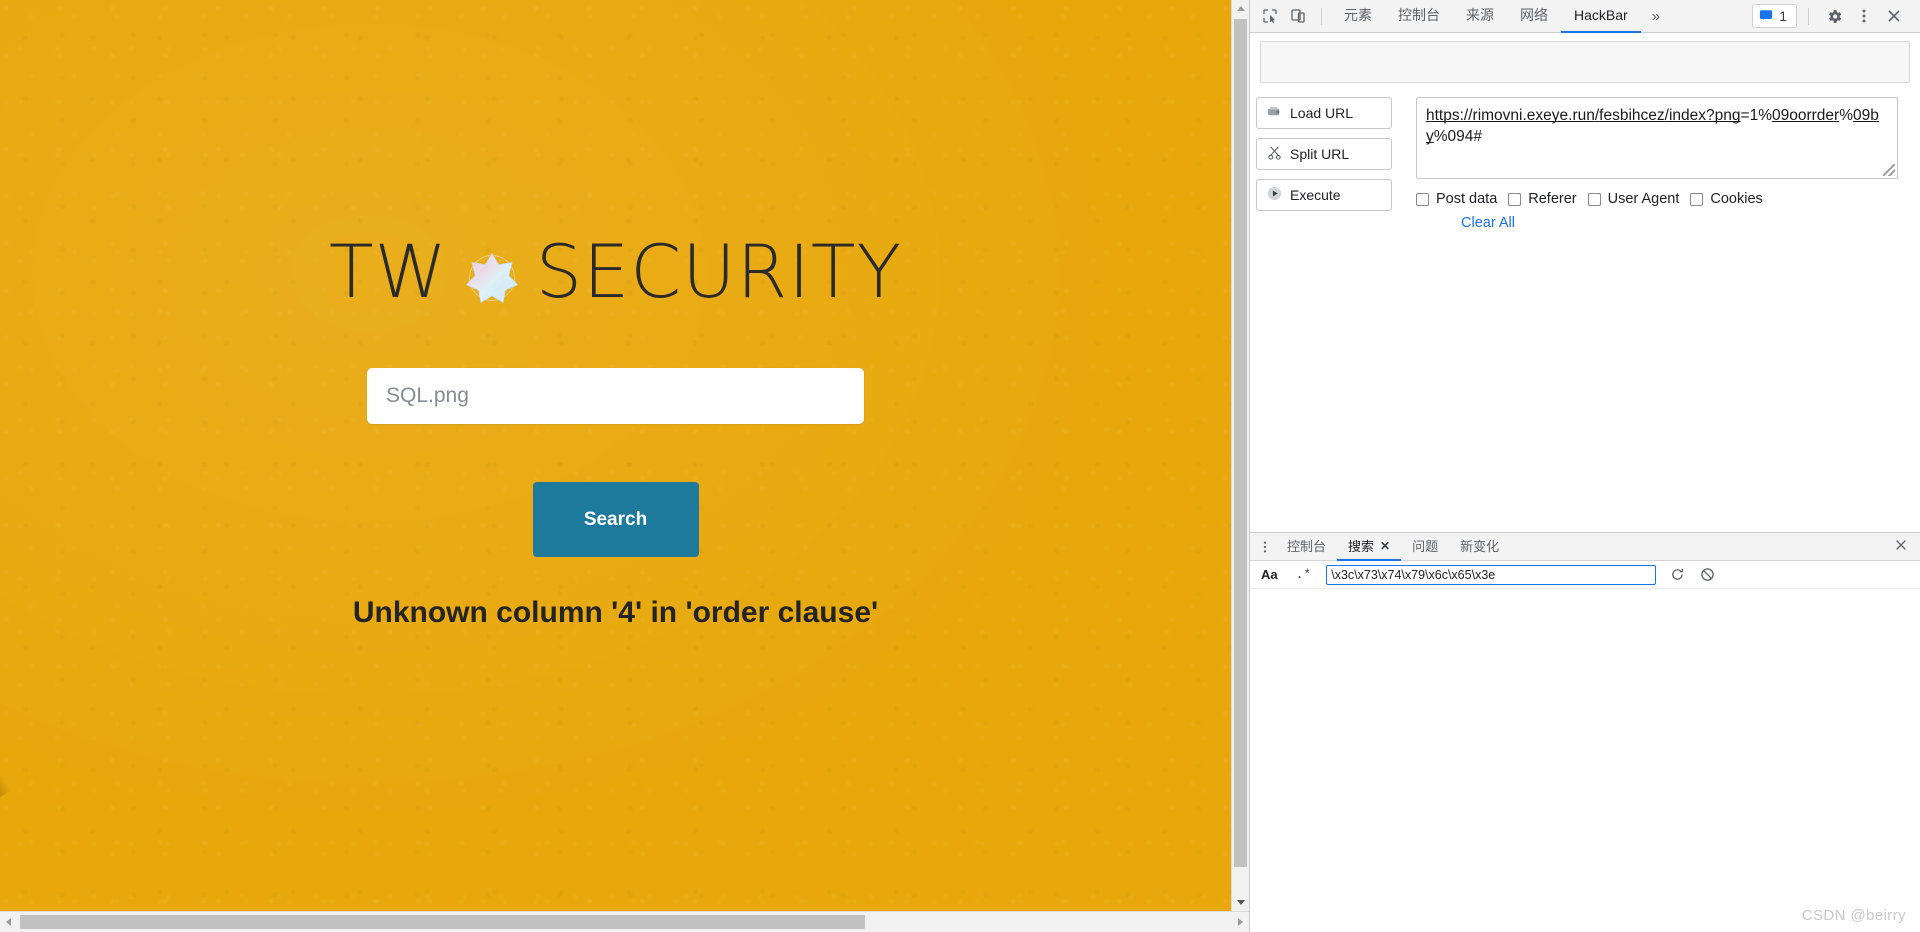  I want to click on page-vertical-scrollbar, so click(1240, 455).